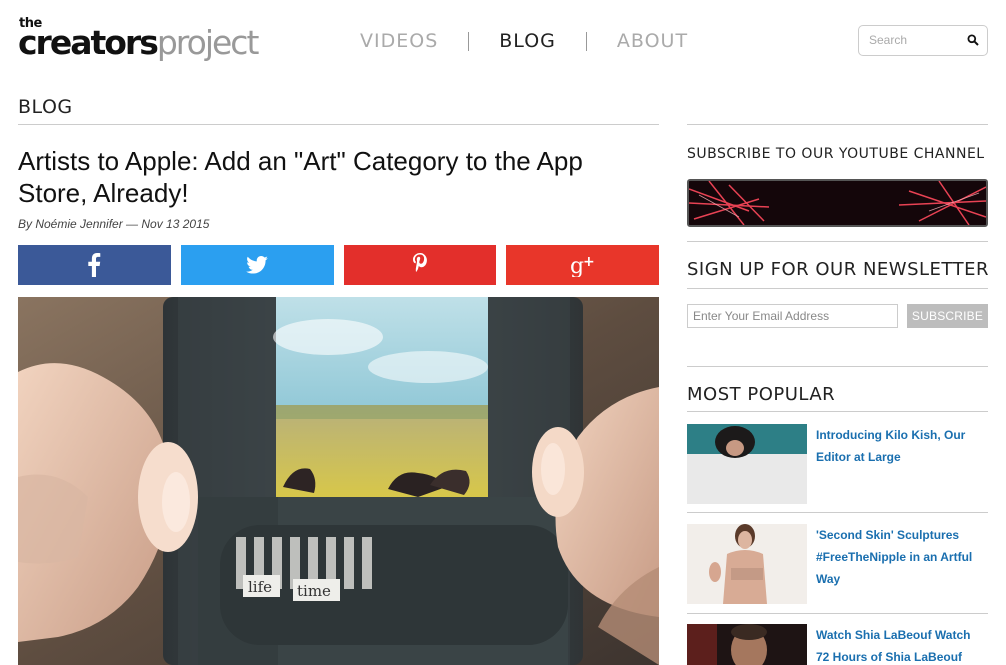 This screenshot has width=1006, height=665. I want to click on twitter-icon, so click(257, 265).